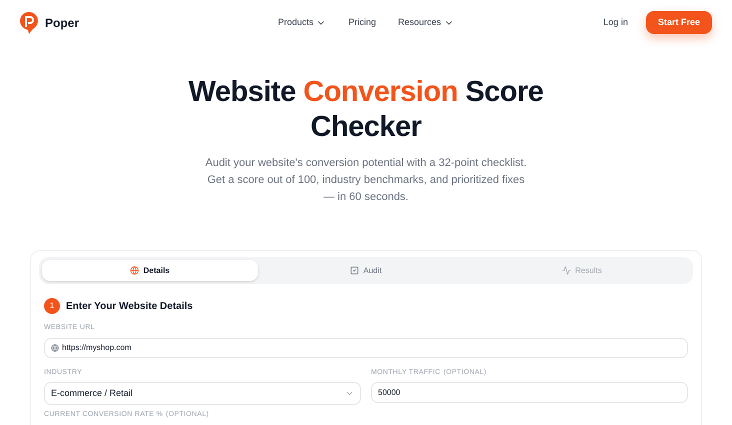 This screenshot has width=732, height=425. I want to click on tab: Details, so click(150, 270).